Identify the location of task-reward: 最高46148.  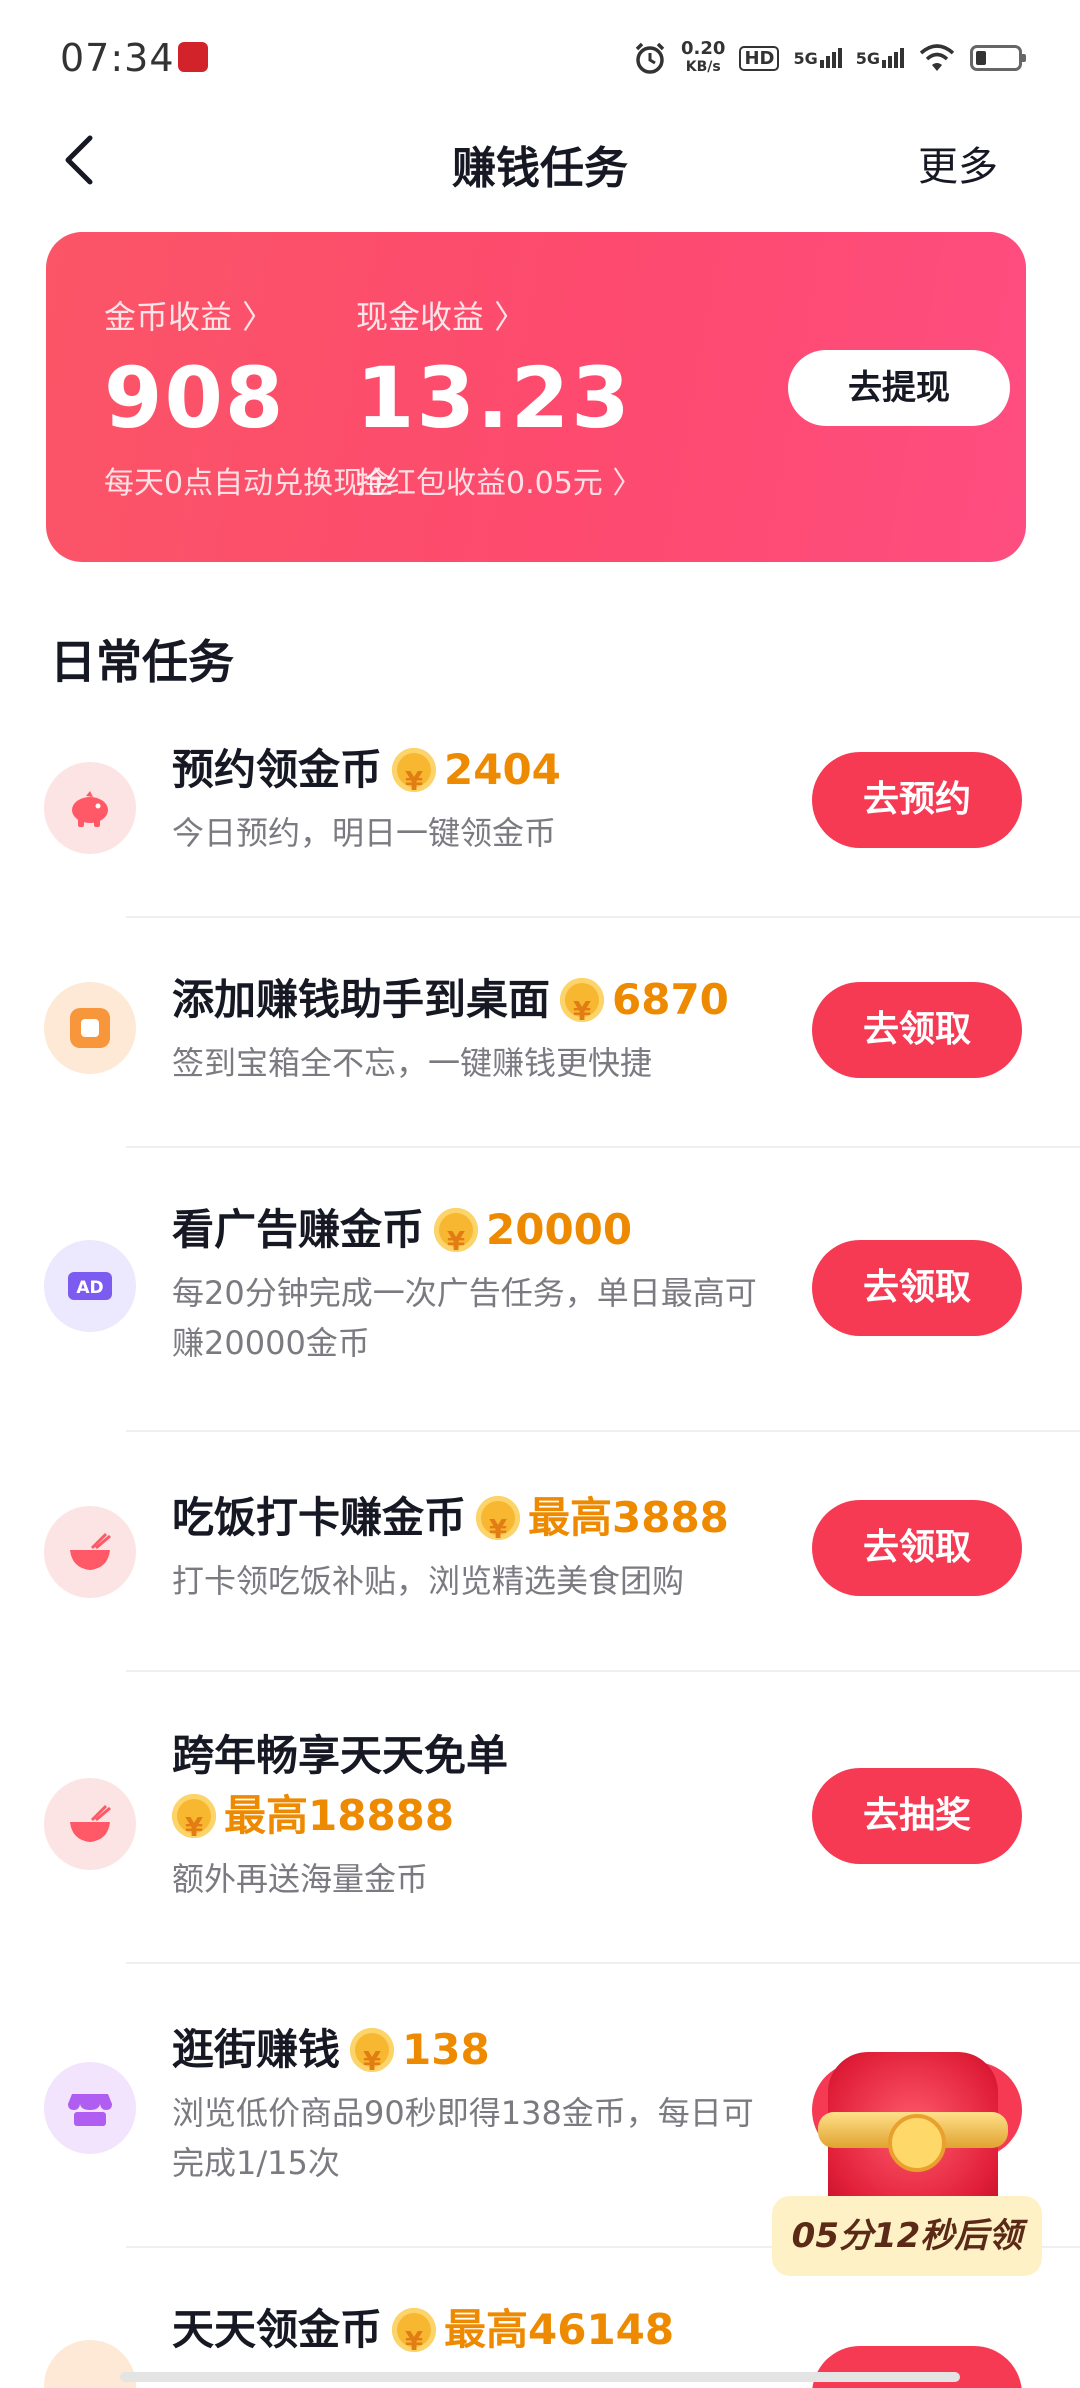
(559, 2329).